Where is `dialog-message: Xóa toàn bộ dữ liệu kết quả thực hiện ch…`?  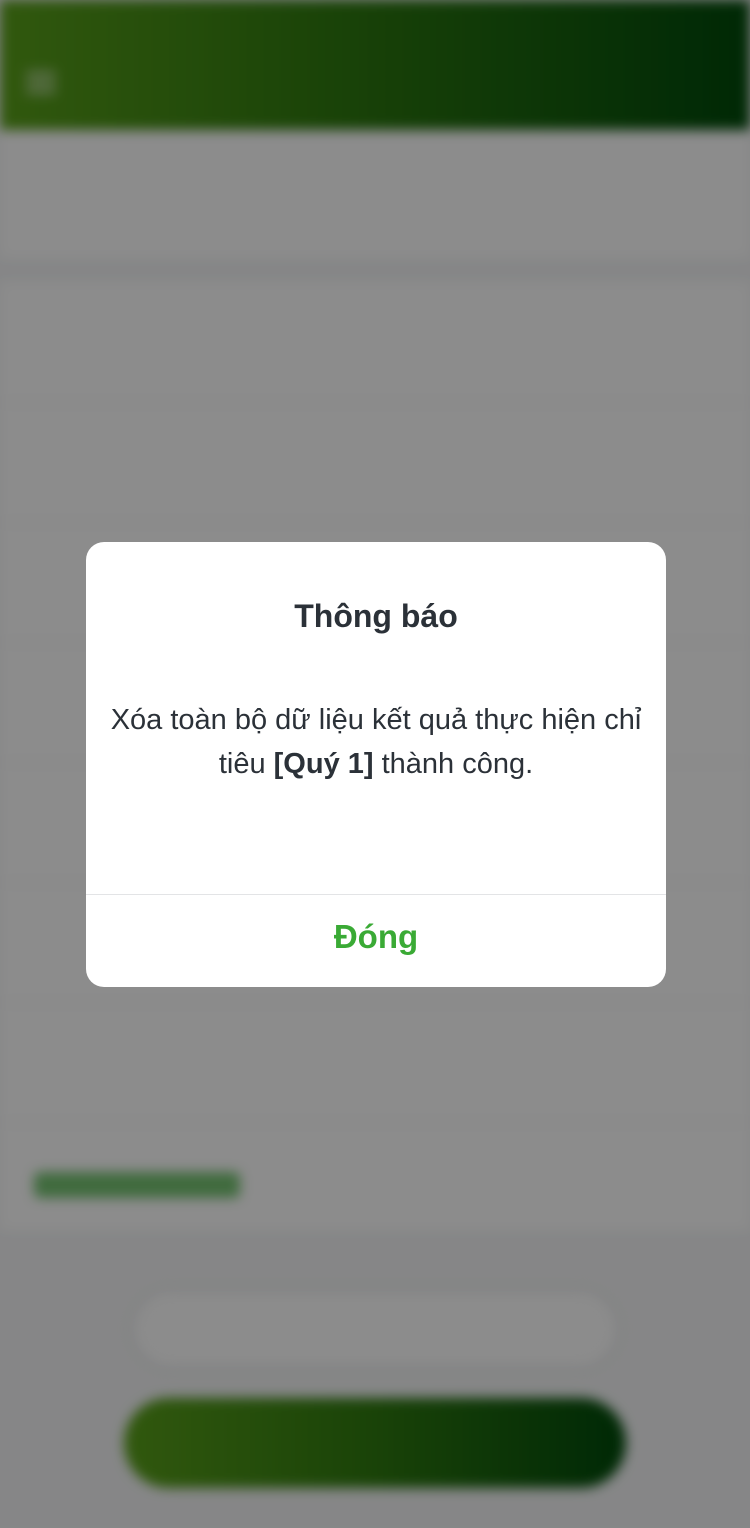 dialog-message: Xóa toàn bộ dữ liệu kết quả thực hiện ch… is located at coordinates (376, 742).